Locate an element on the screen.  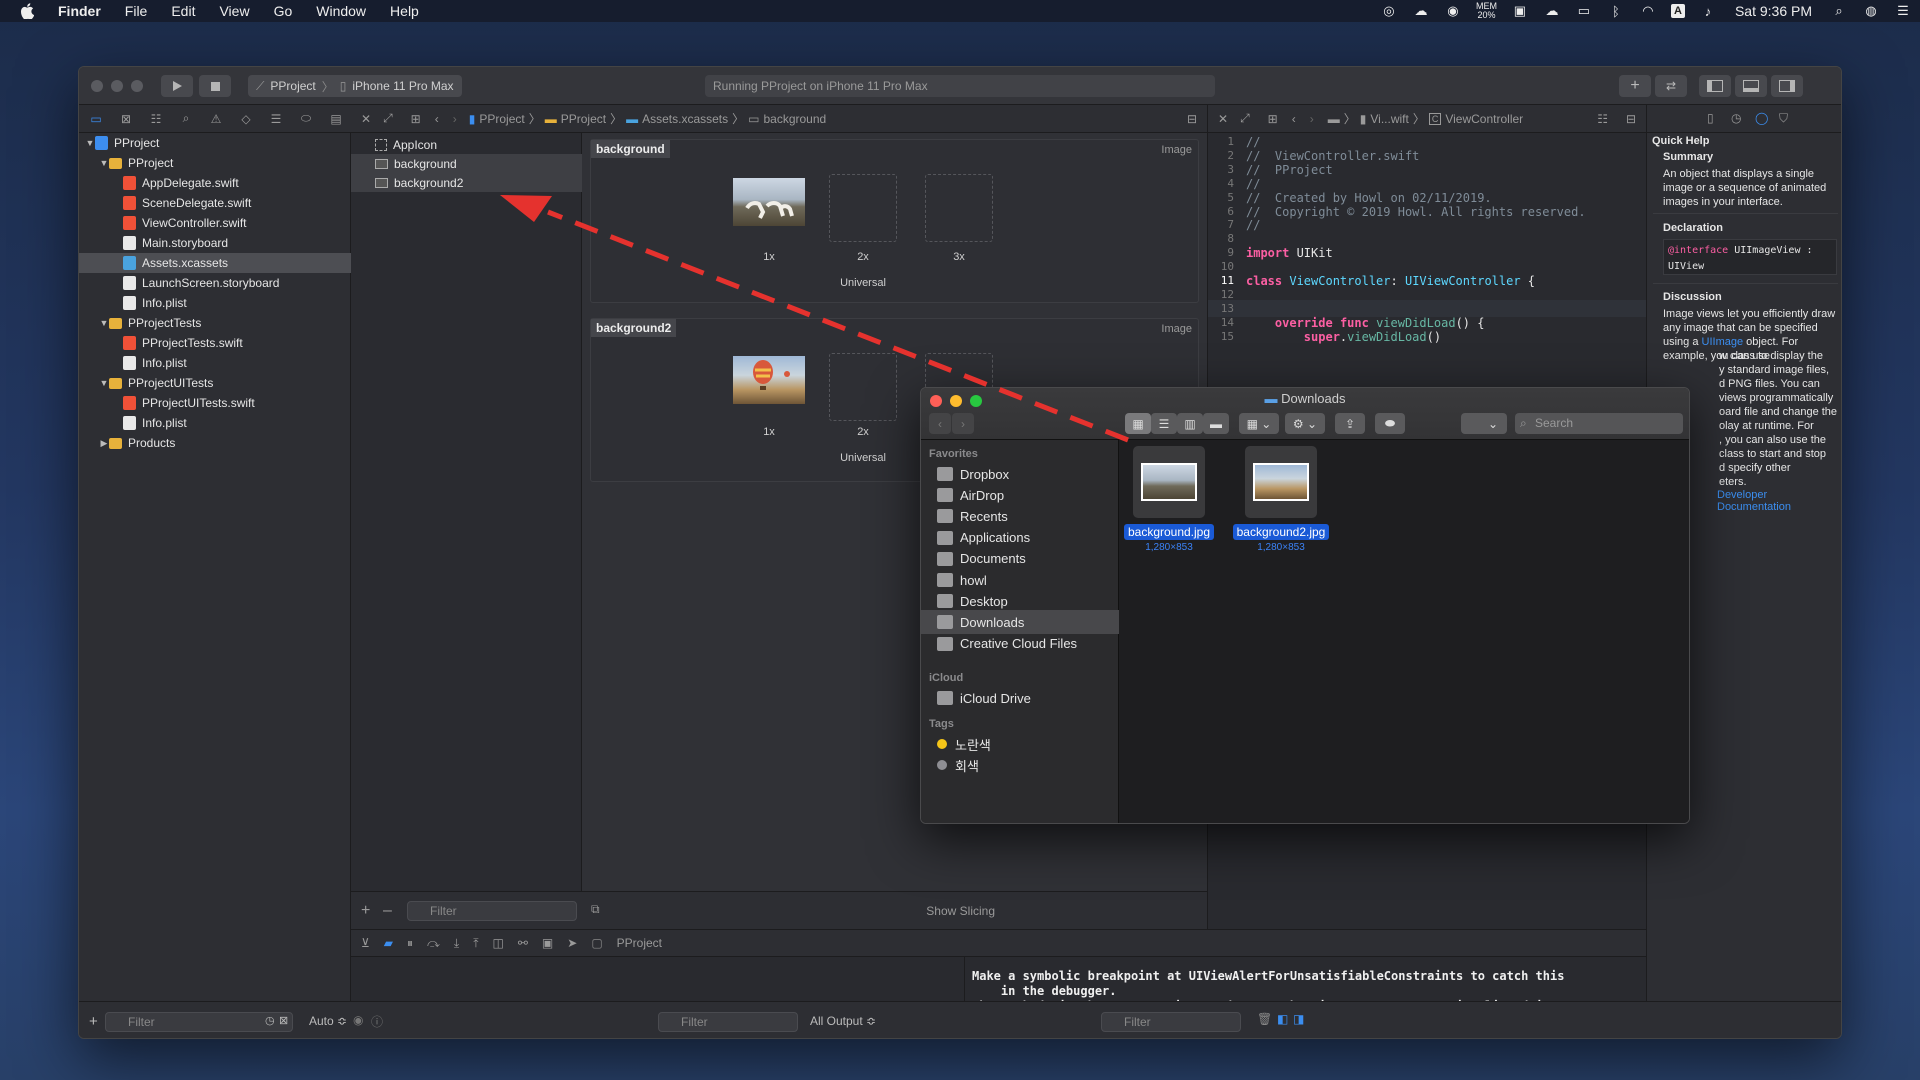
inspector-toggle-icon: ⊟ is located at coordinates (1192, 119).